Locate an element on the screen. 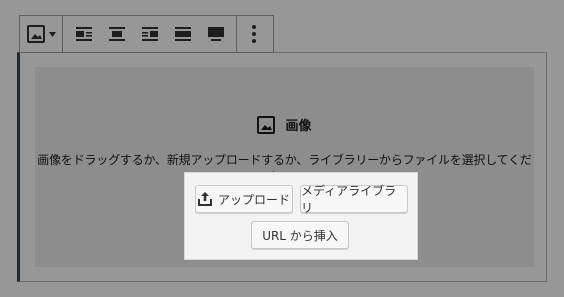  align-left-icon is located at coordinates (83, 34).